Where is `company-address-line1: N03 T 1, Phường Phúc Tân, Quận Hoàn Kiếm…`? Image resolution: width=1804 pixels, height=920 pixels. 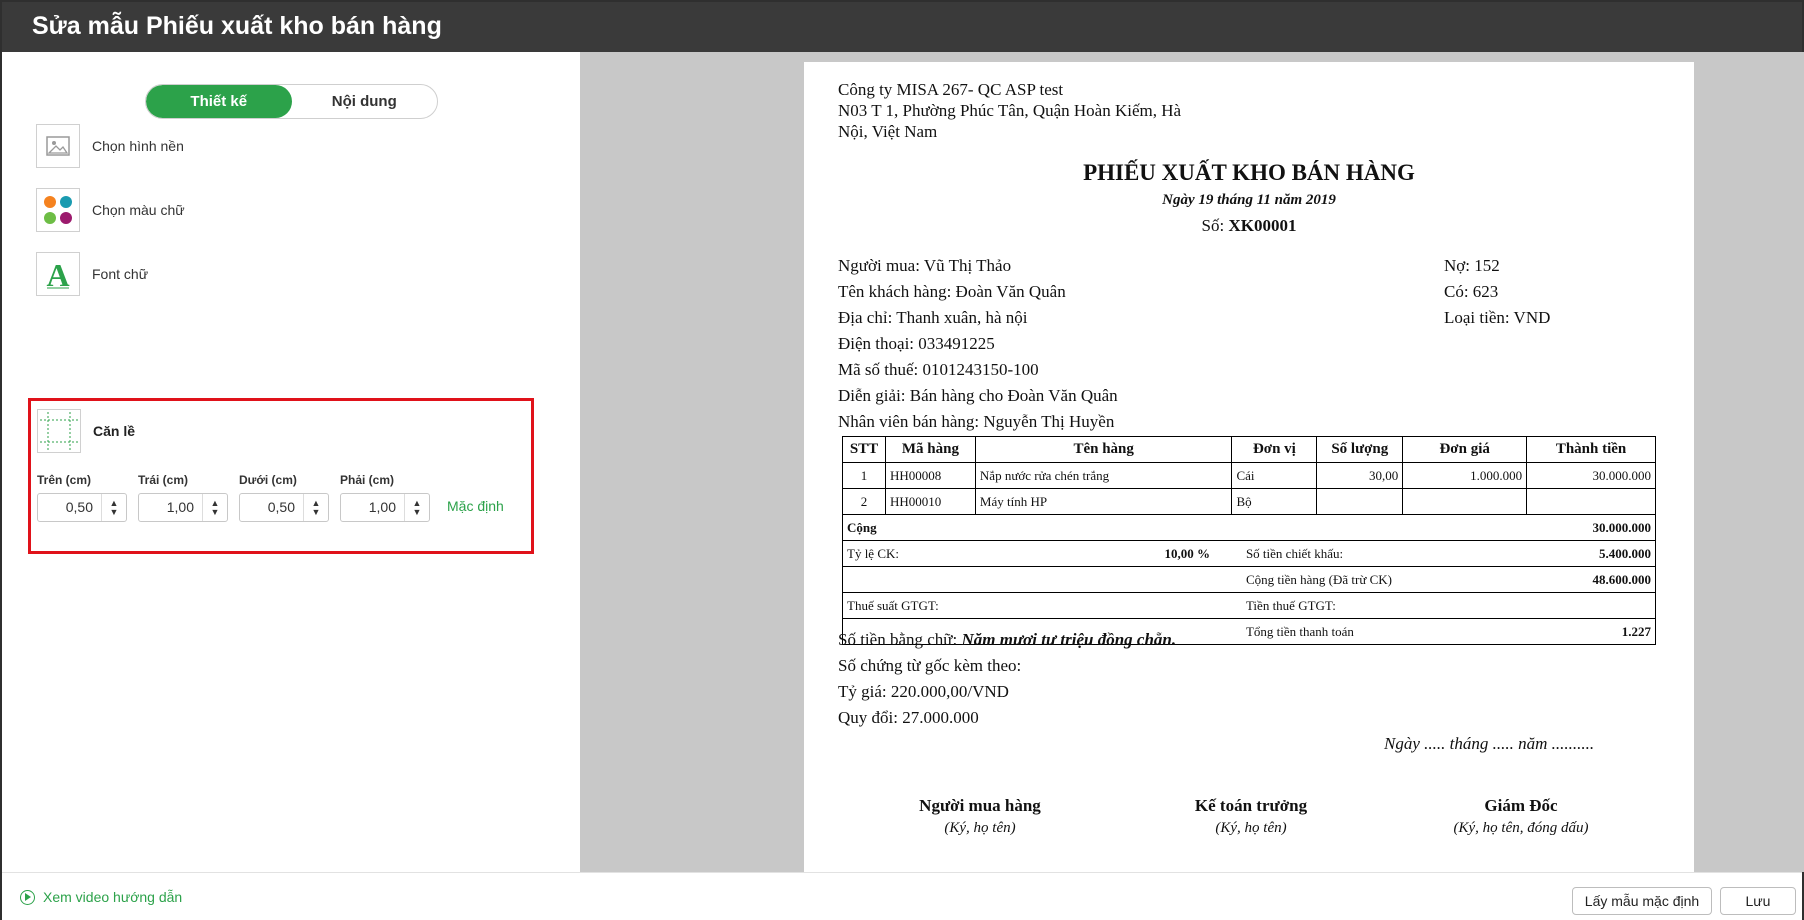 company-address-line1: N03 T 1, Phường Phúc Tân, Quận Hoàn Kiếm… is located at coordinates (1010, 110).